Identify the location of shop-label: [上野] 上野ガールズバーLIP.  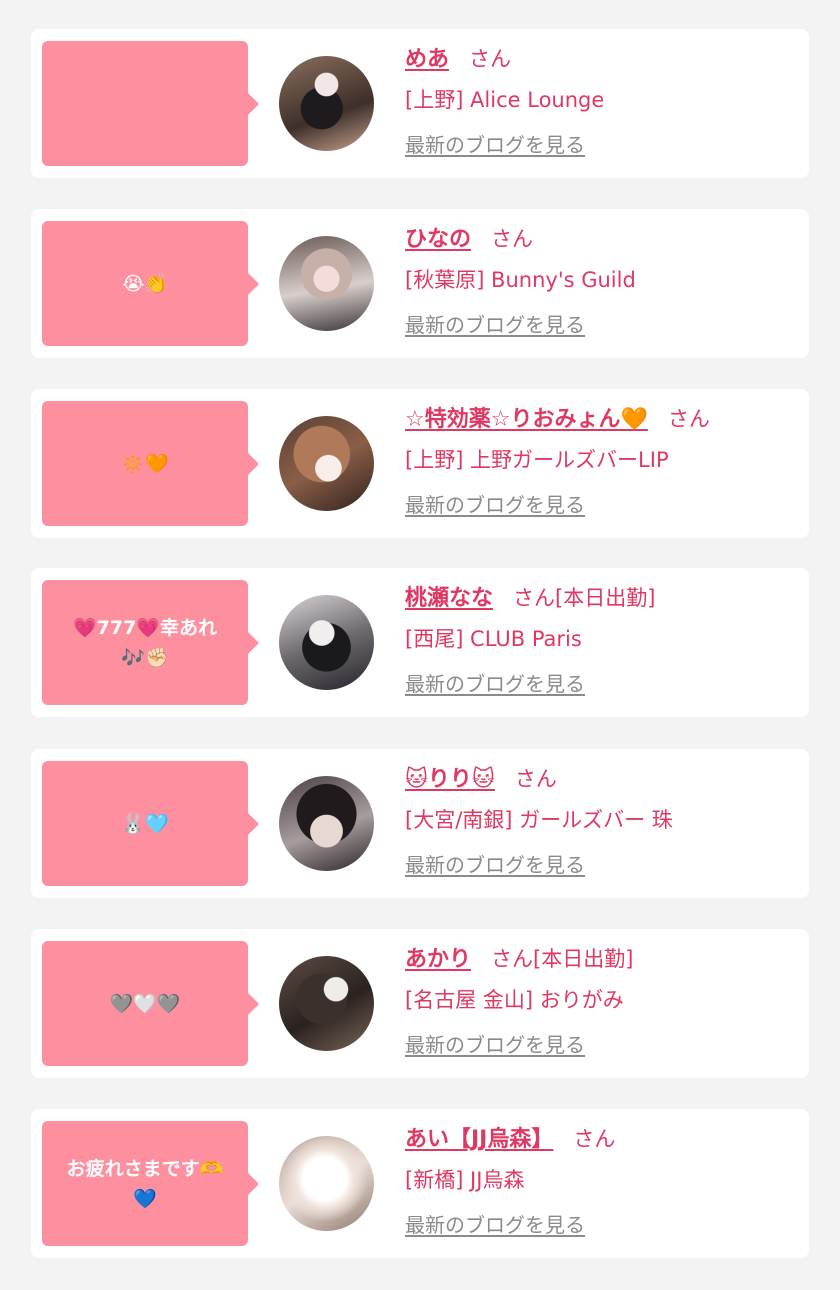
(537, 460).